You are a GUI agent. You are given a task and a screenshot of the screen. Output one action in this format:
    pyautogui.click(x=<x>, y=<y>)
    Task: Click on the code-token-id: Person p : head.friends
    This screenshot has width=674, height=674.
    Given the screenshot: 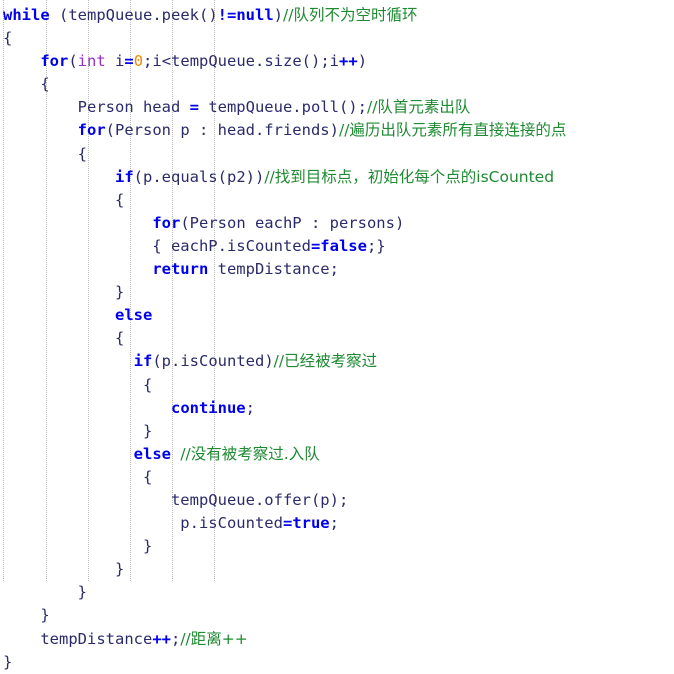 What is the action you would take?
    pyautogui.click(x=222, y=130)
    